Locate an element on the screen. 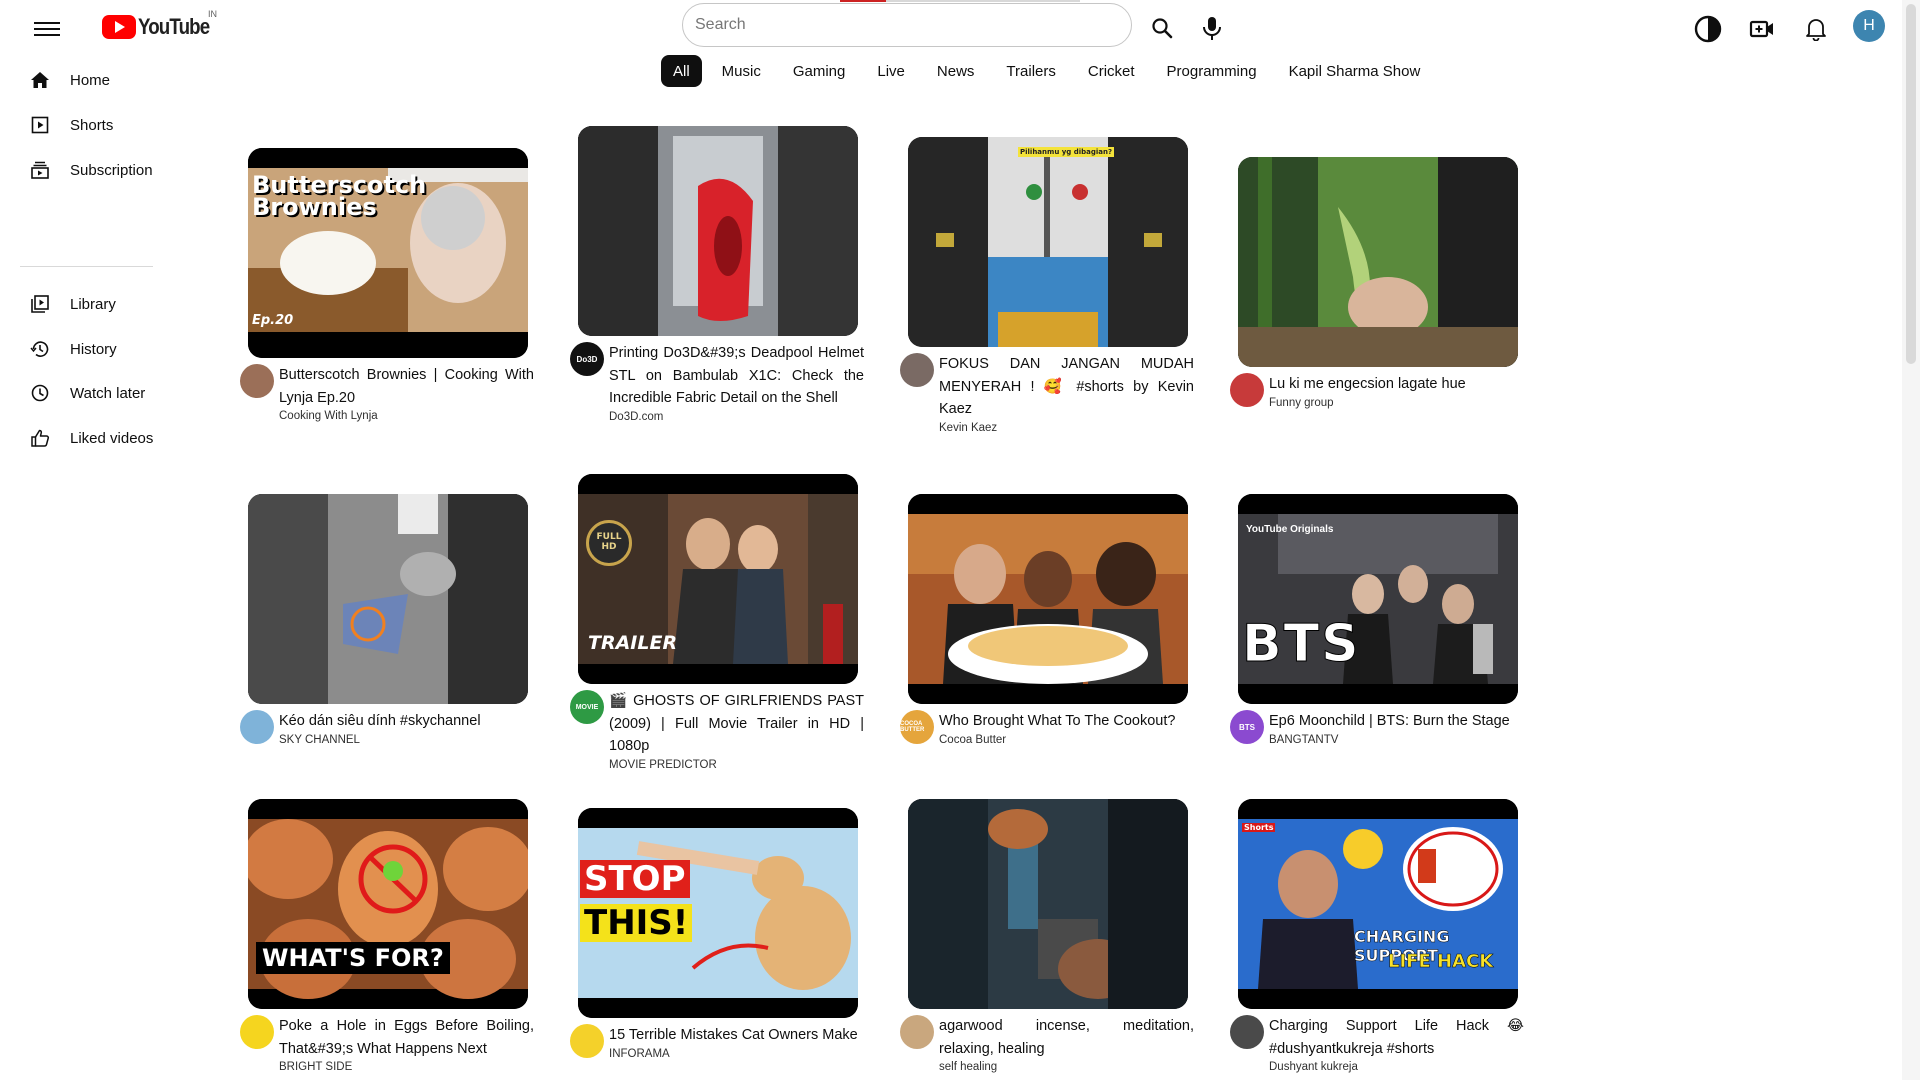 This screenshot has width=1920, height=1080. channel-name: MOVIE PREDICTOR is located at coordinates (736, 765).